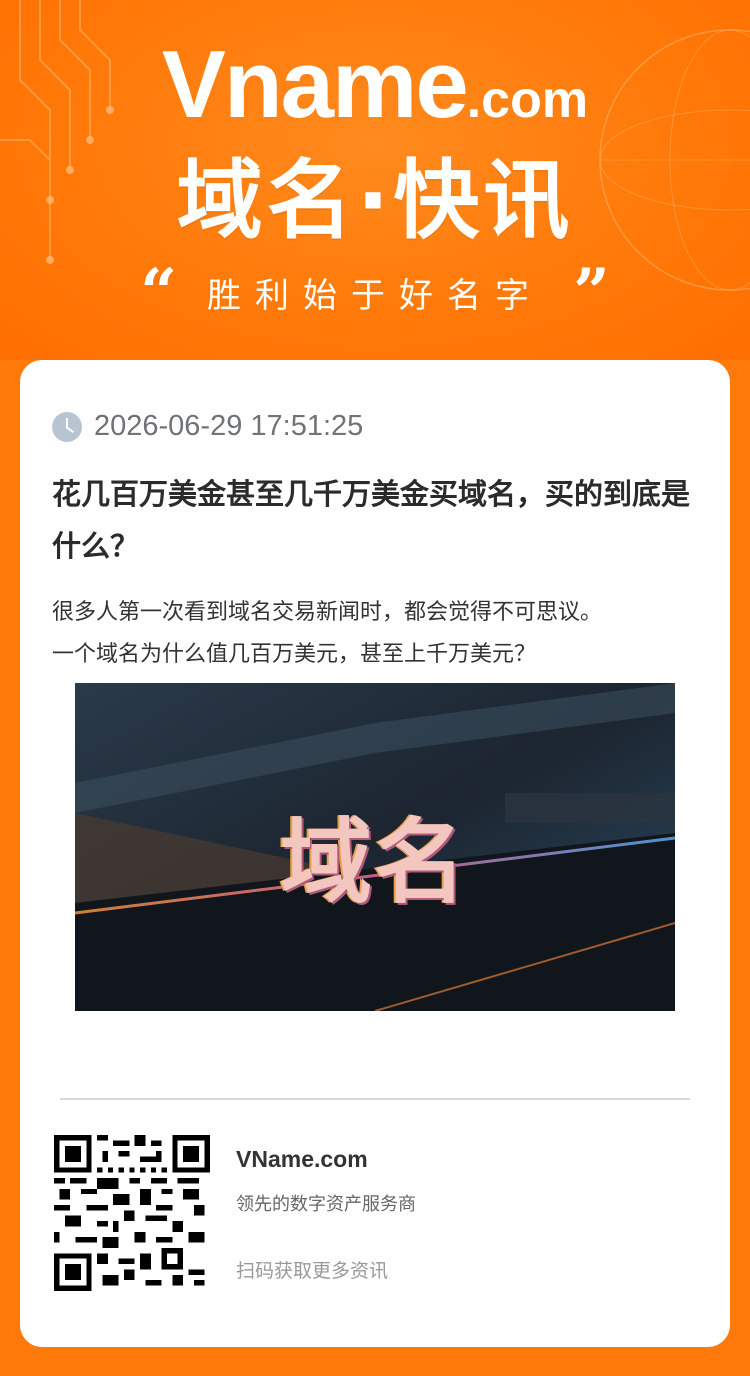  What do you see at coordinates (158, 292) in the screenshot?
I see `quote-open-icon: “` at bounding box center [158, 292].